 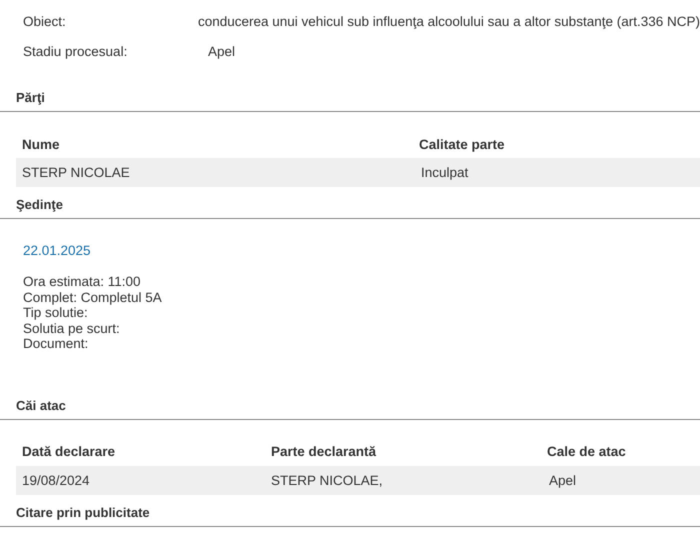 What do you see at coordinates (445, 172) in the screenshot?
I see `table-cell-text: Inculpat` at bounding box center [445, 172].